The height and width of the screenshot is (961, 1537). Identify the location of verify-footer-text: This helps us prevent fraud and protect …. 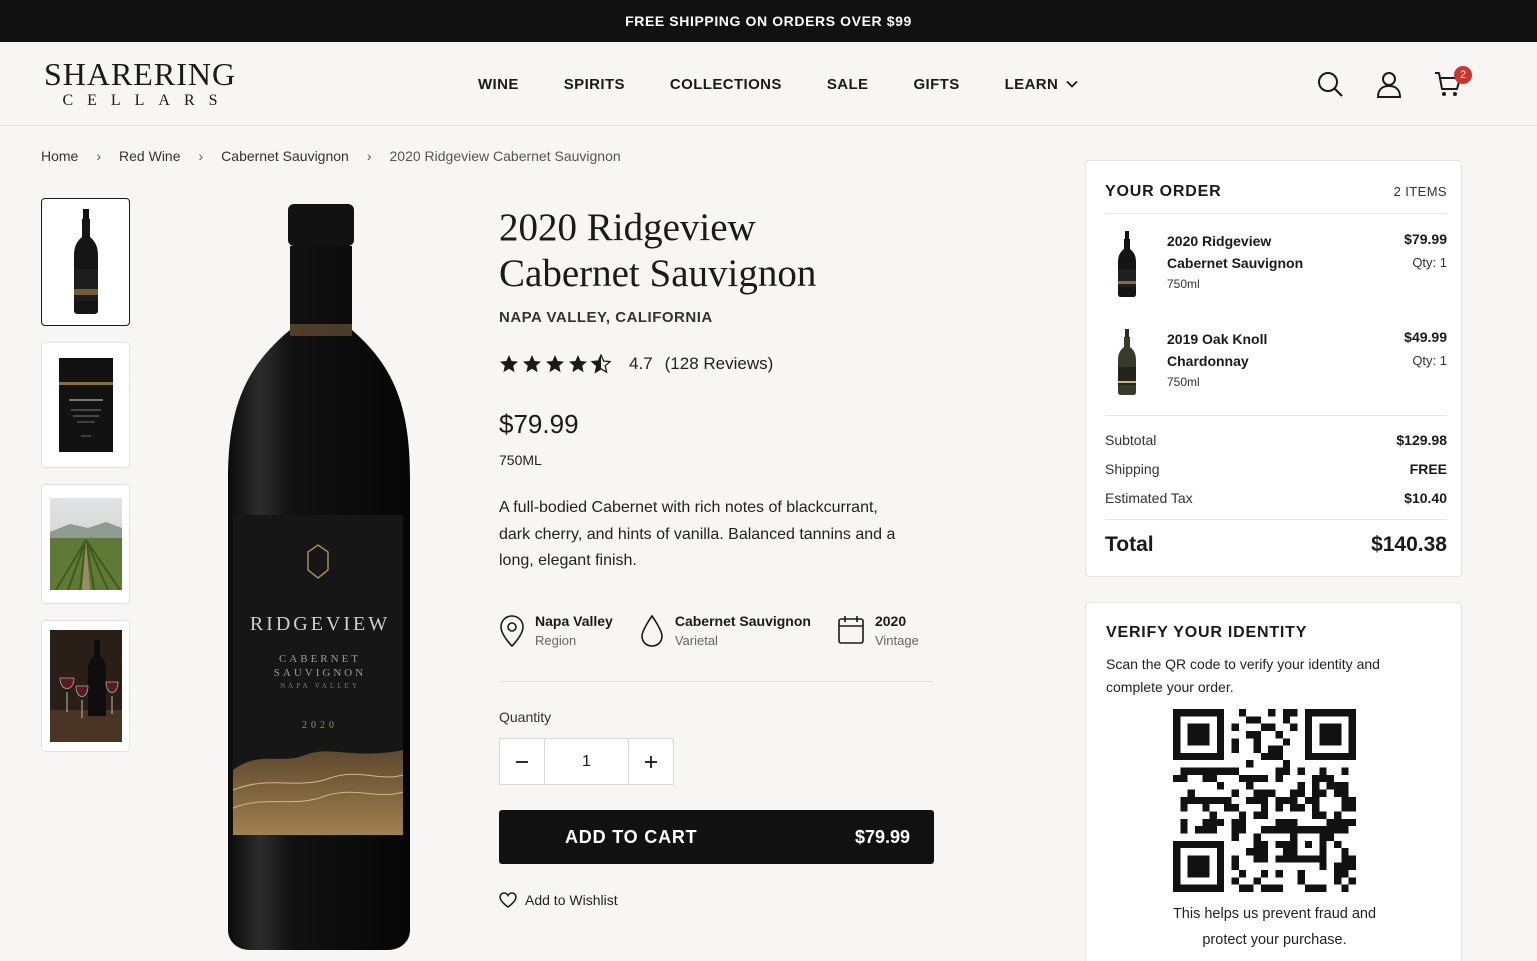
(1274, 927).